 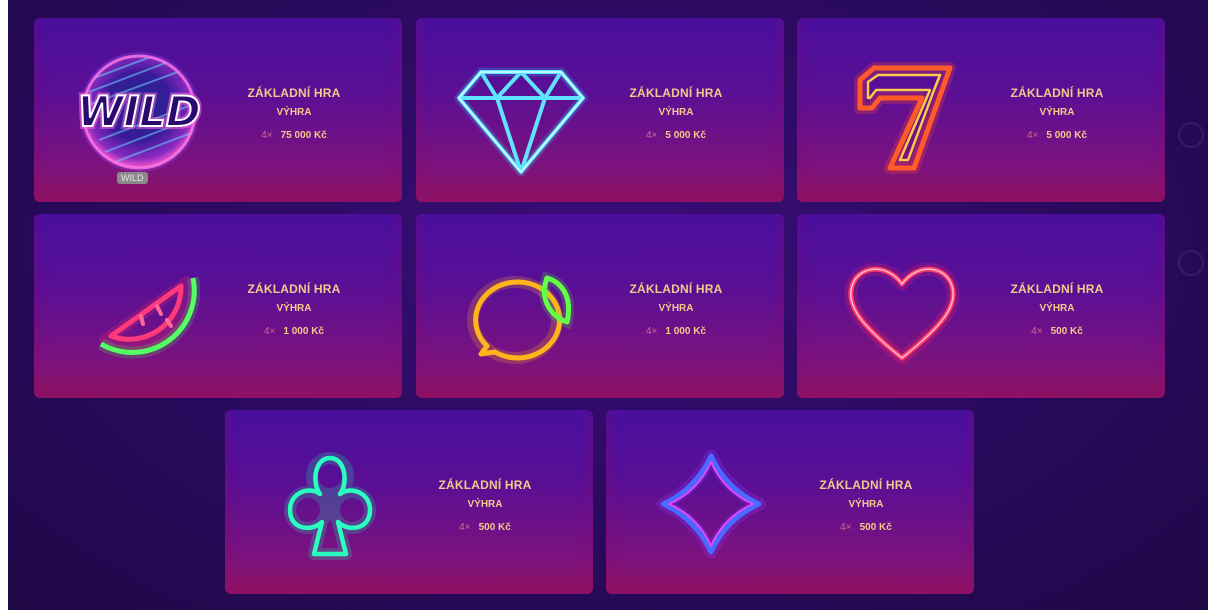 I want to click on paytable-card-diamond: ZÁKLADNÍ HRA VÝHRA 4× 5 000 Kč, so click(x=600, y=110).